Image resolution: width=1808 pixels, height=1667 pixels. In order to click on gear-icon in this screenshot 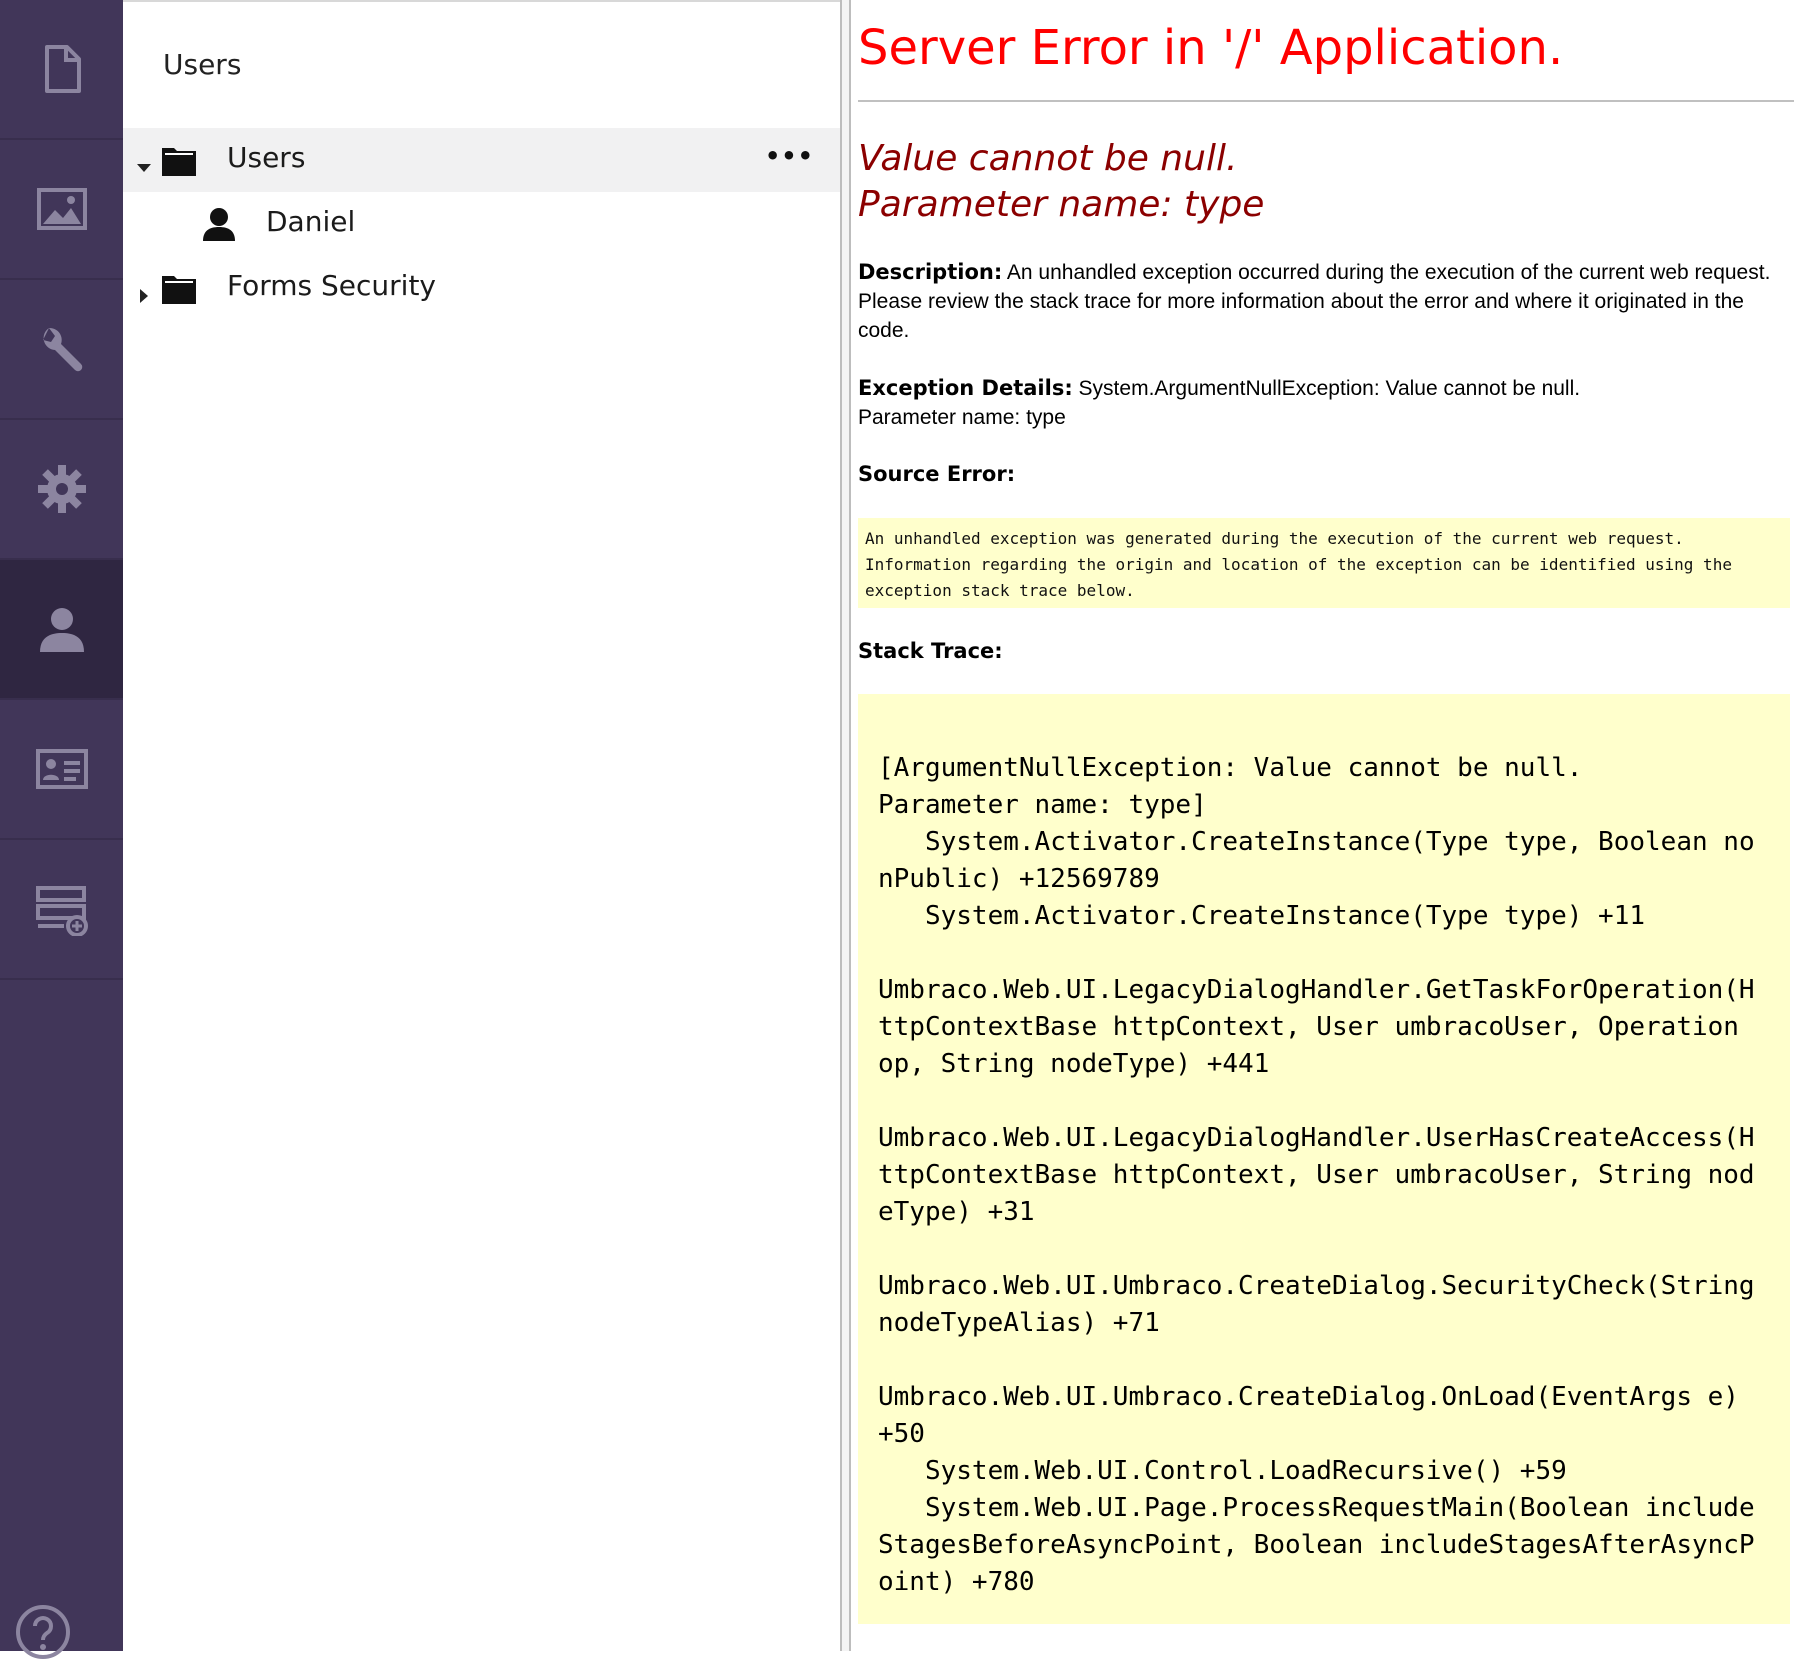, I will do `click(62, 489)`.